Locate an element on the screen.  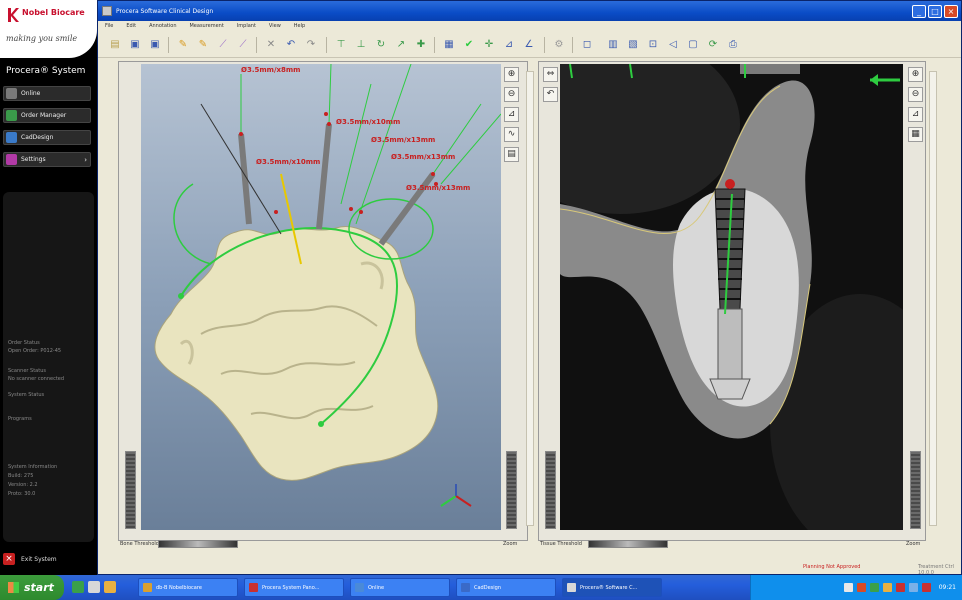
slice-nav-icon: ⇔ is located at coordinates (550, 74).